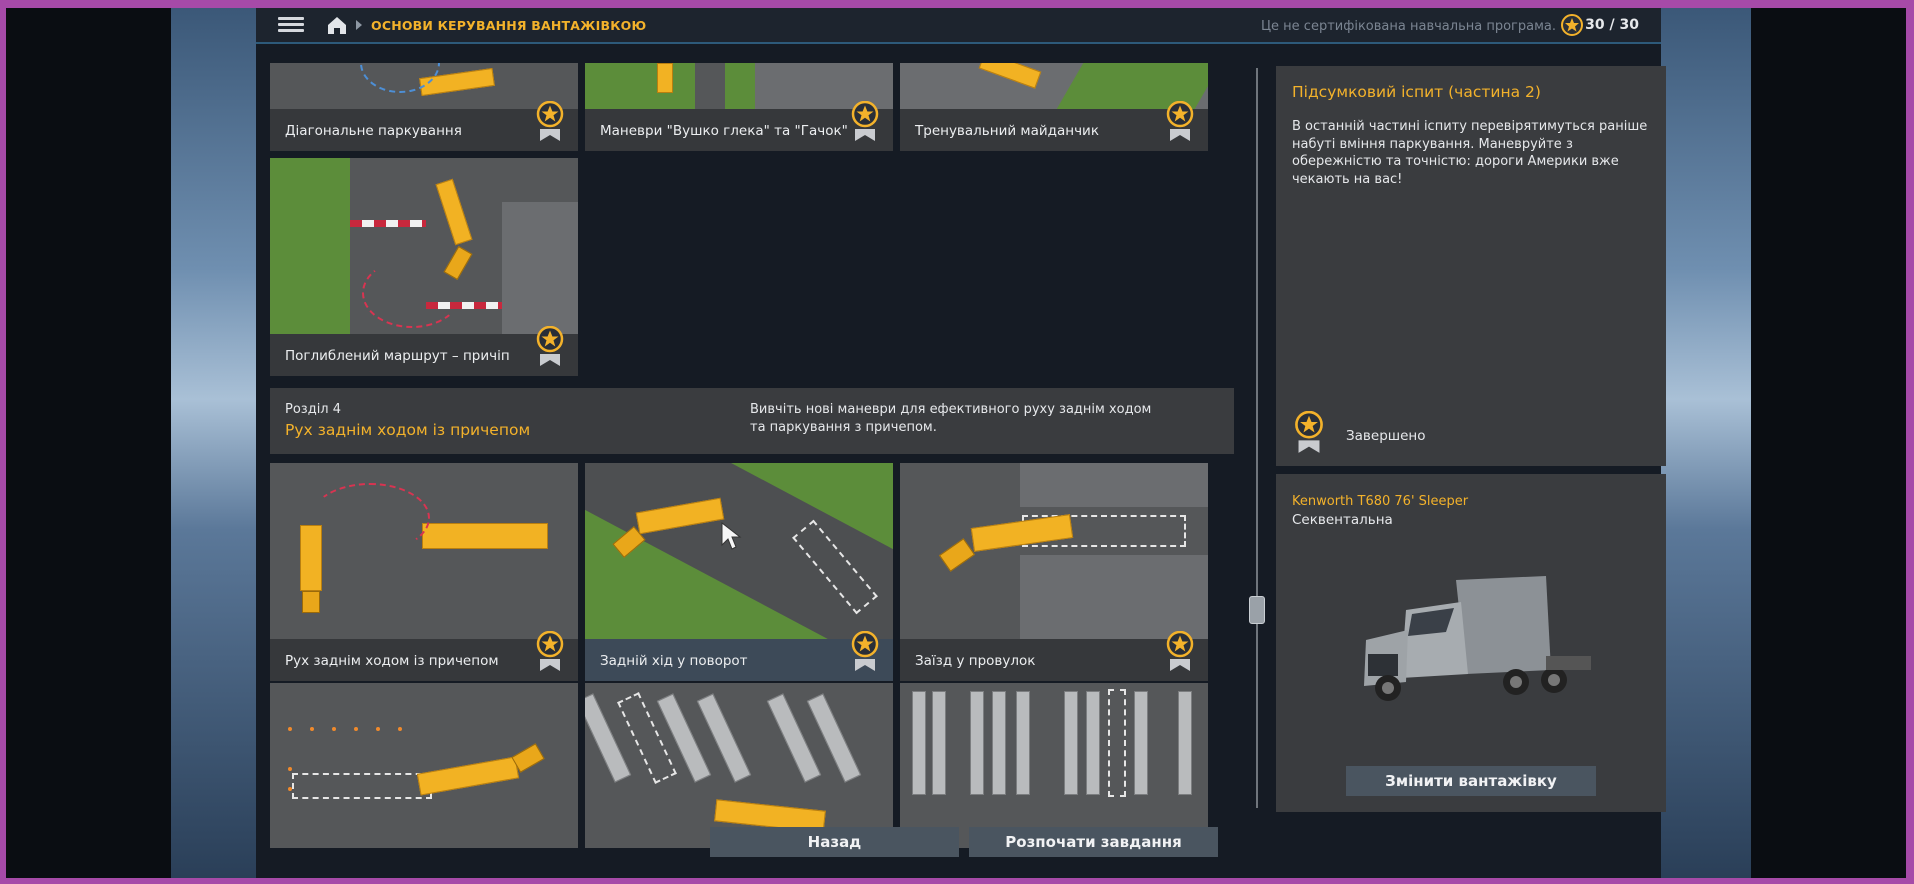 The width and height of the screenshot is (1914, 884). I want to click on menu-icon, so click(291, 25).